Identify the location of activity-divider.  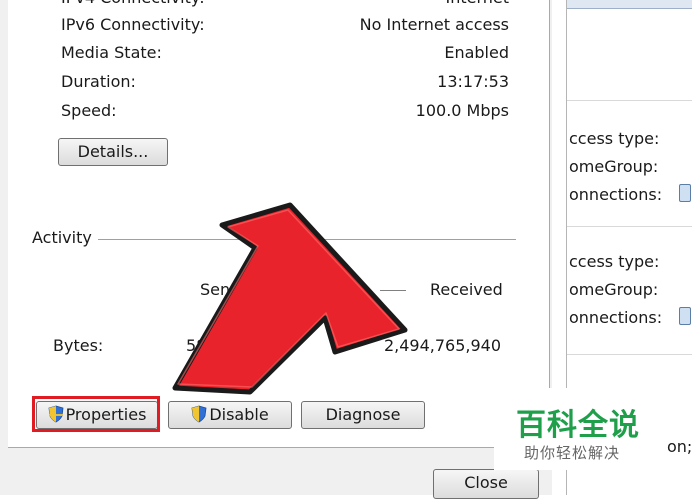
(307, 239).